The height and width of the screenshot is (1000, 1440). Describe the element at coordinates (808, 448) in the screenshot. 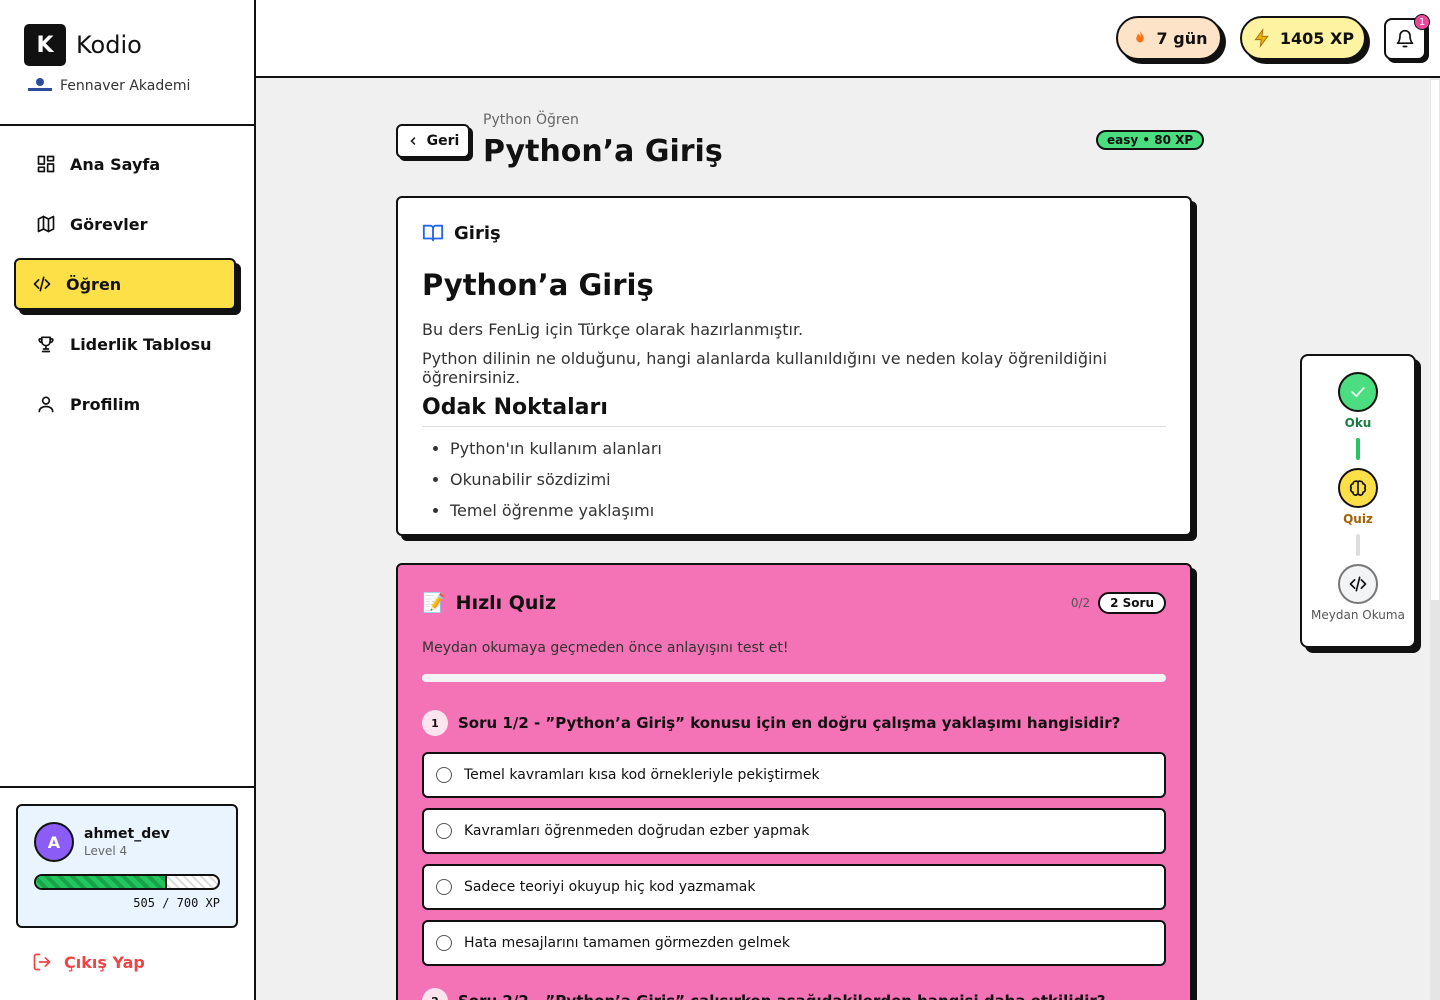

I see `list-item: Python'ın kullanım alanları` at that location.